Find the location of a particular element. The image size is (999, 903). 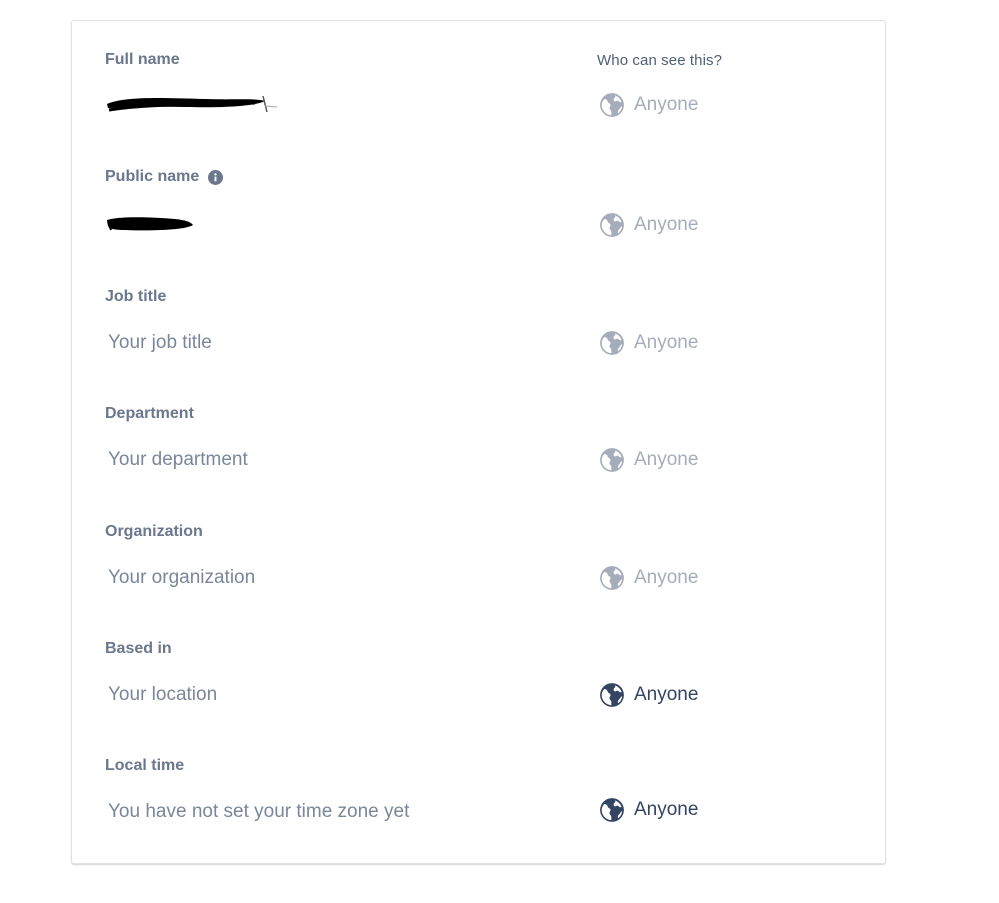

full-name-label-text: Full name is located at coordinates (142, 59).